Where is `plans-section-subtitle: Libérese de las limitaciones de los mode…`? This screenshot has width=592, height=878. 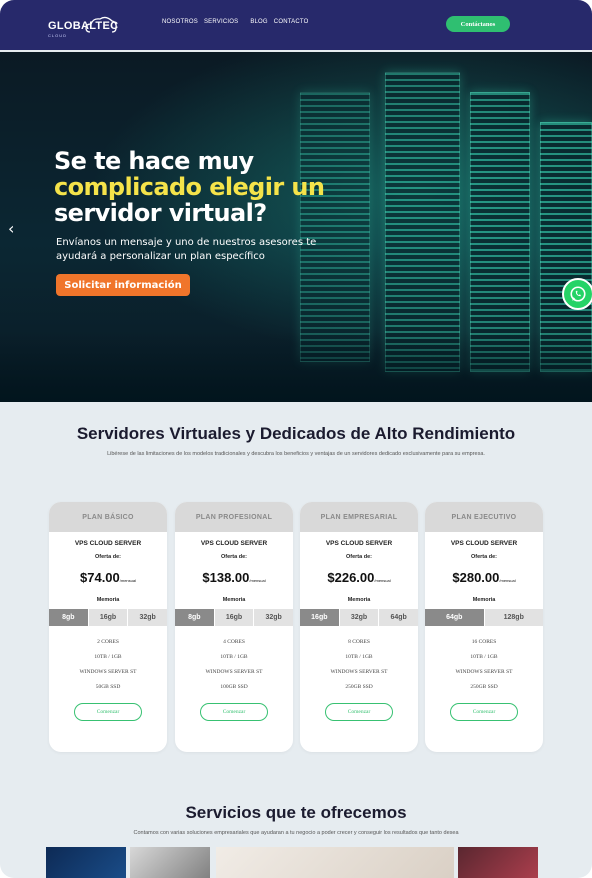 plans-section-subtitle: Libérese de las limitaciones de los mode… is located at coordinates (296, 454).